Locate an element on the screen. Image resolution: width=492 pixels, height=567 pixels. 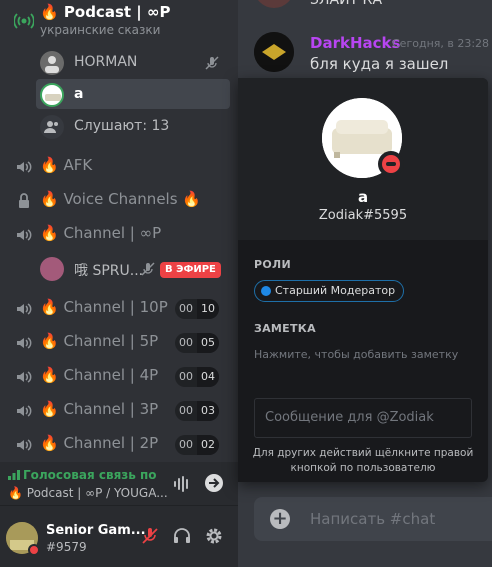
channel-name: 🔥 Channel | 10P is located at coordinates (104, 307).